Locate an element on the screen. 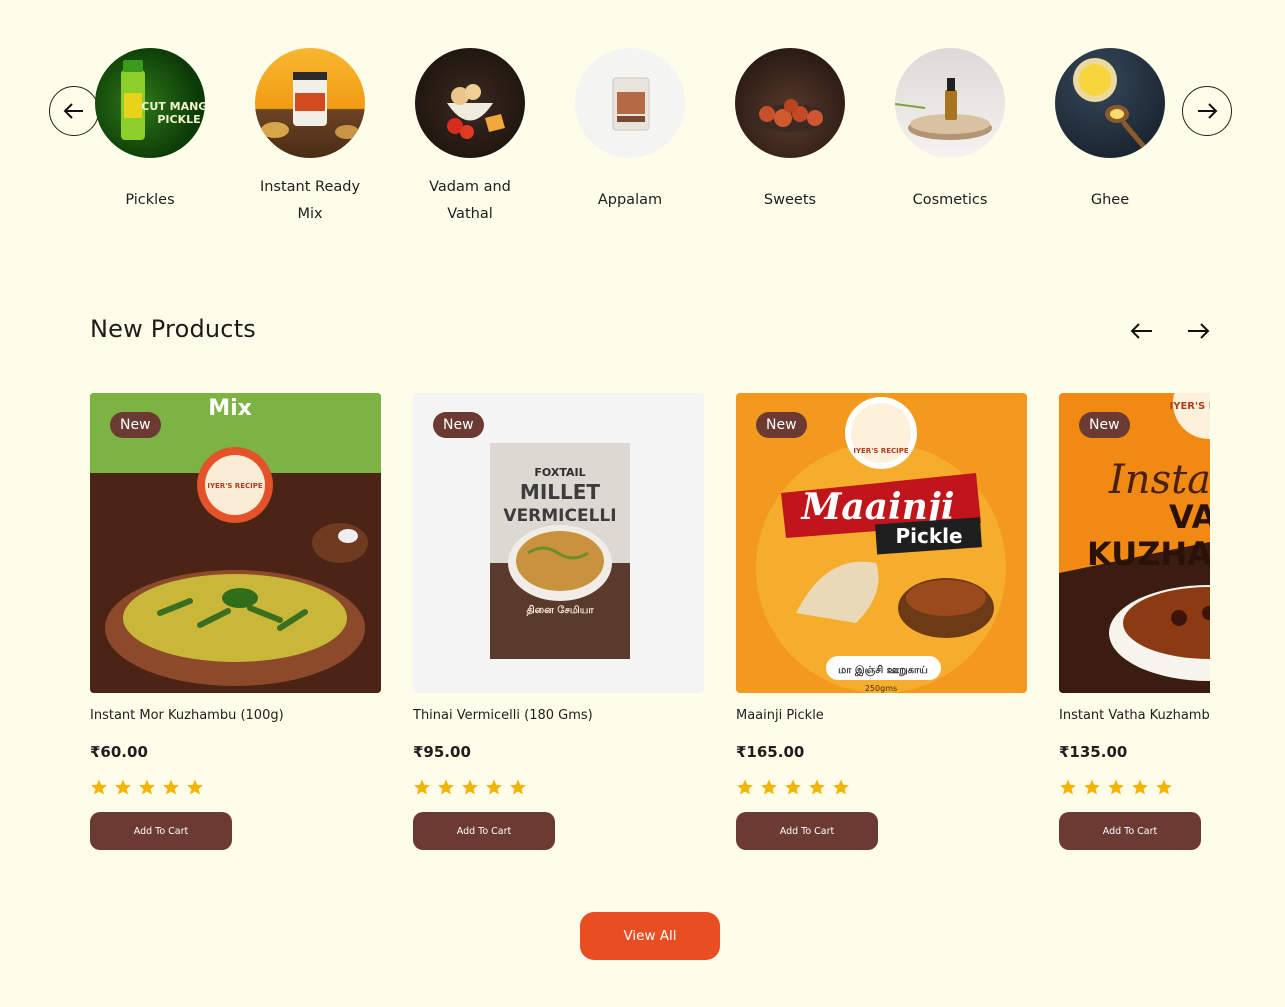  product-price: ₹135.00 is located at coordinates (1093, 752).